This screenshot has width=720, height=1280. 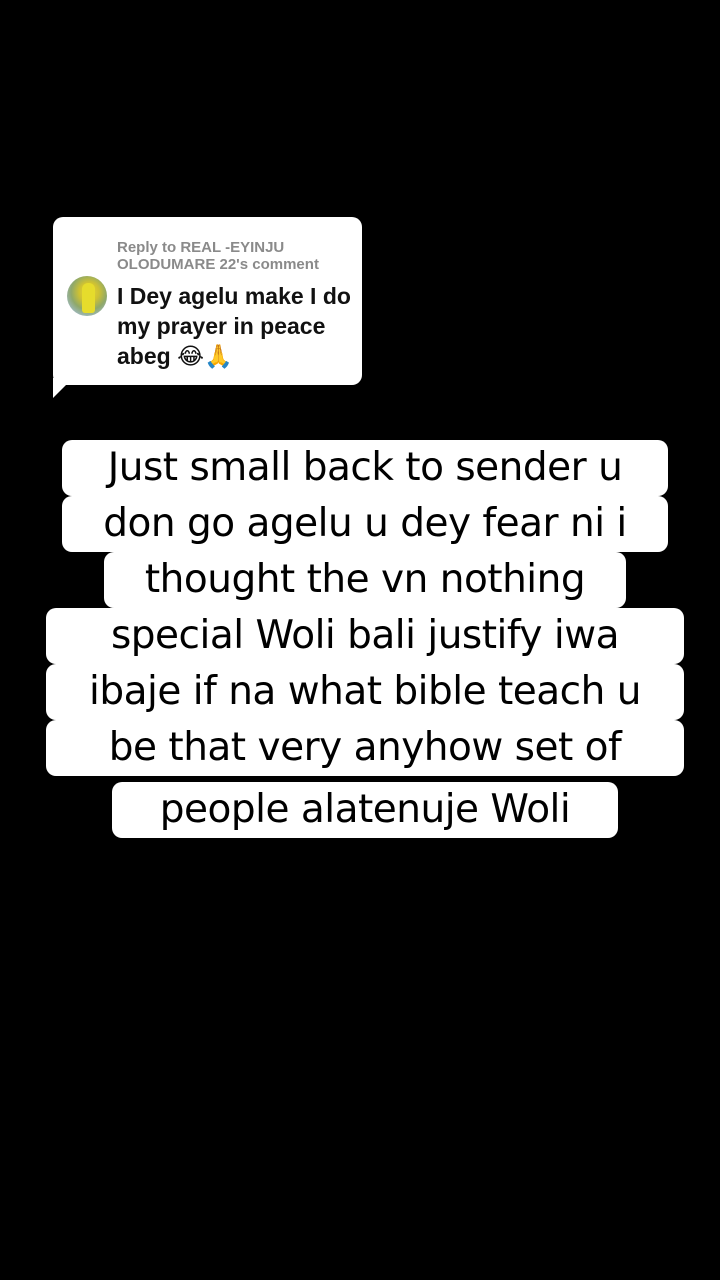 I want to click on caption-line: people alatenuje Woli, so click(x=365, y=810).